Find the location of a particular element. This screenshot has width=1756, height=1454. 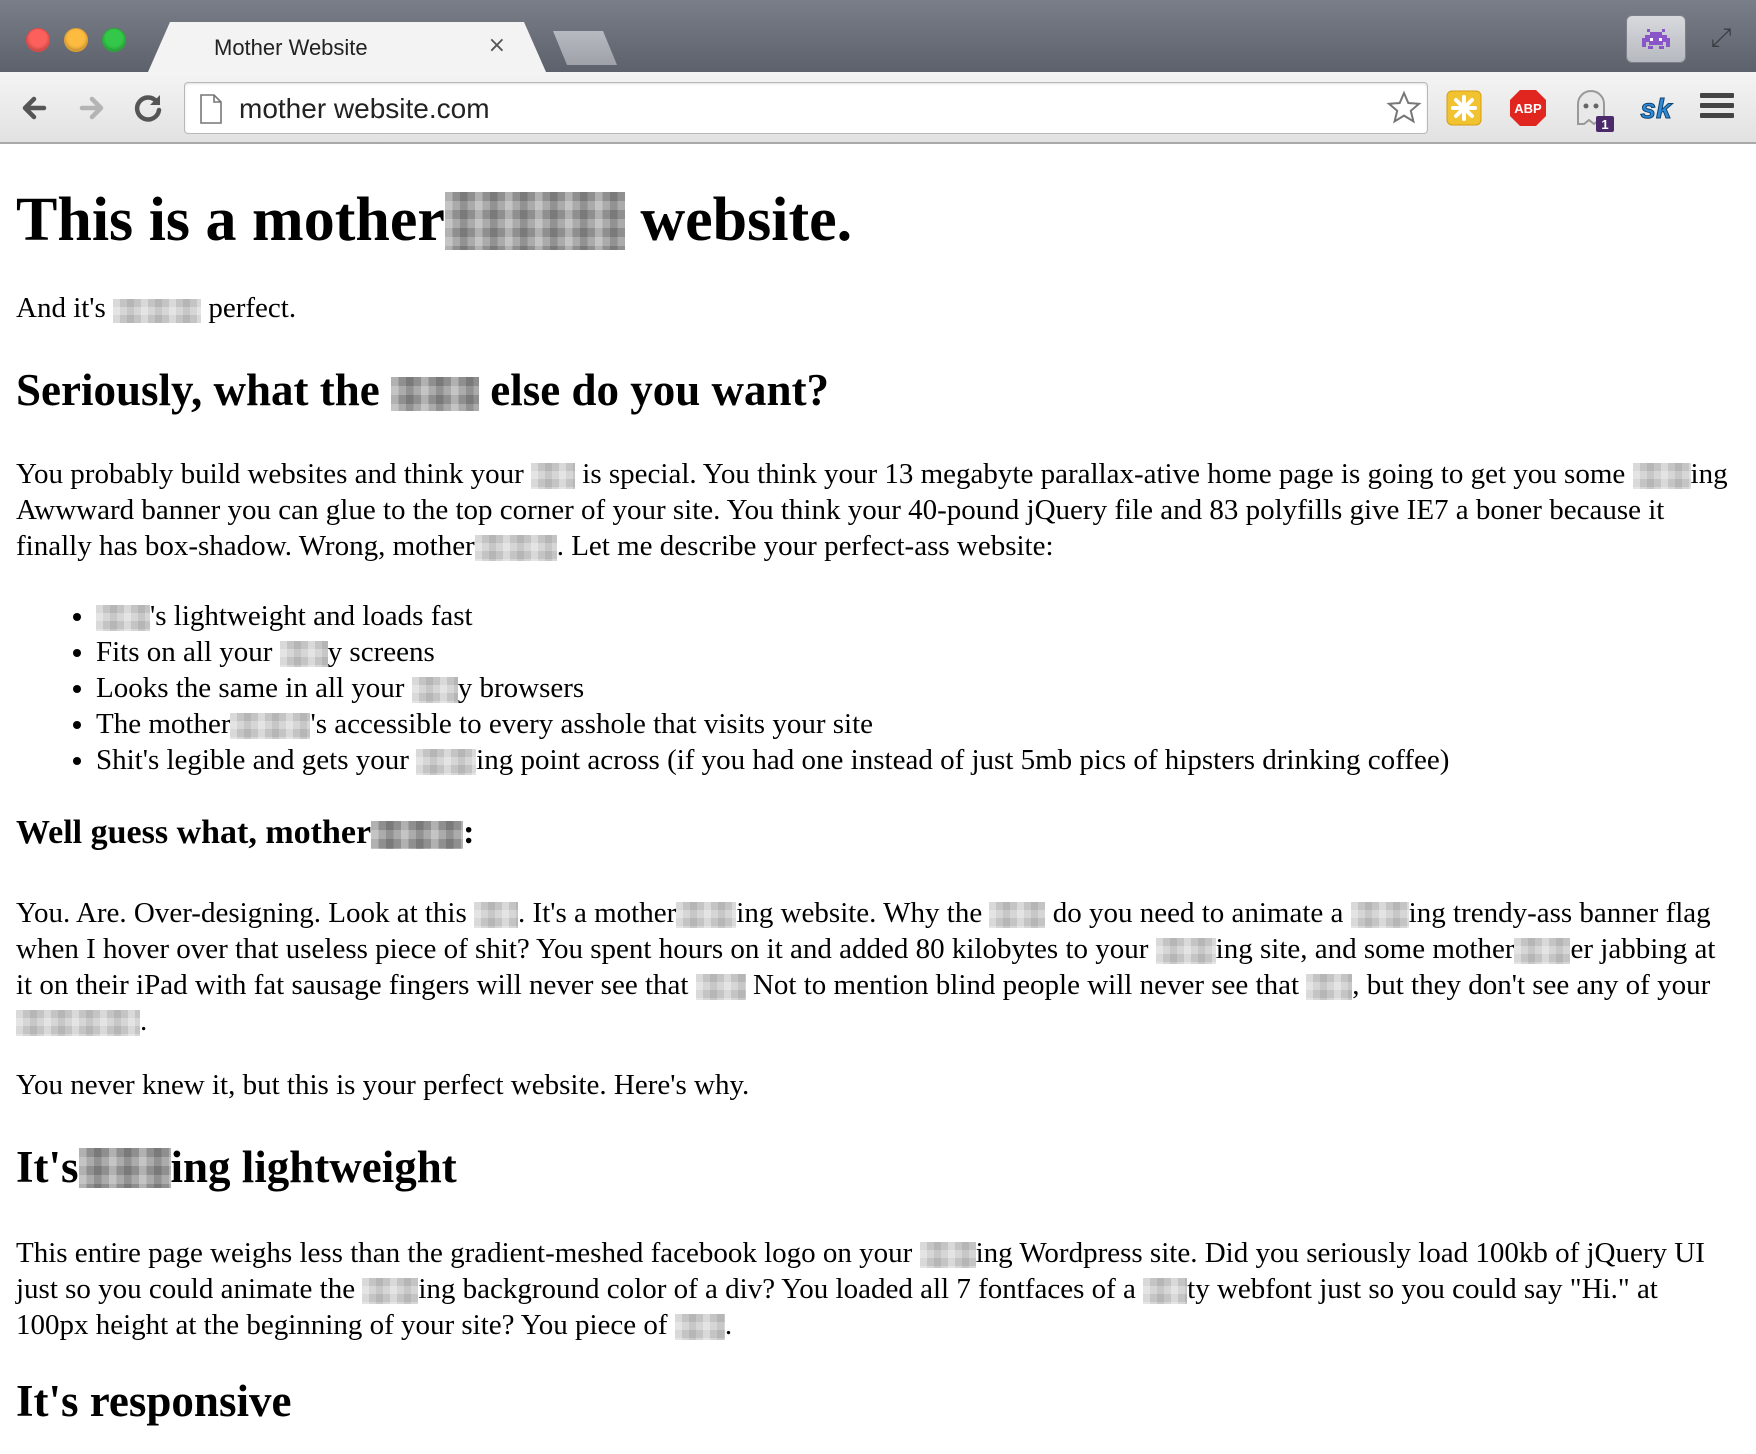

page-icon is located at coordinates (211, 109).